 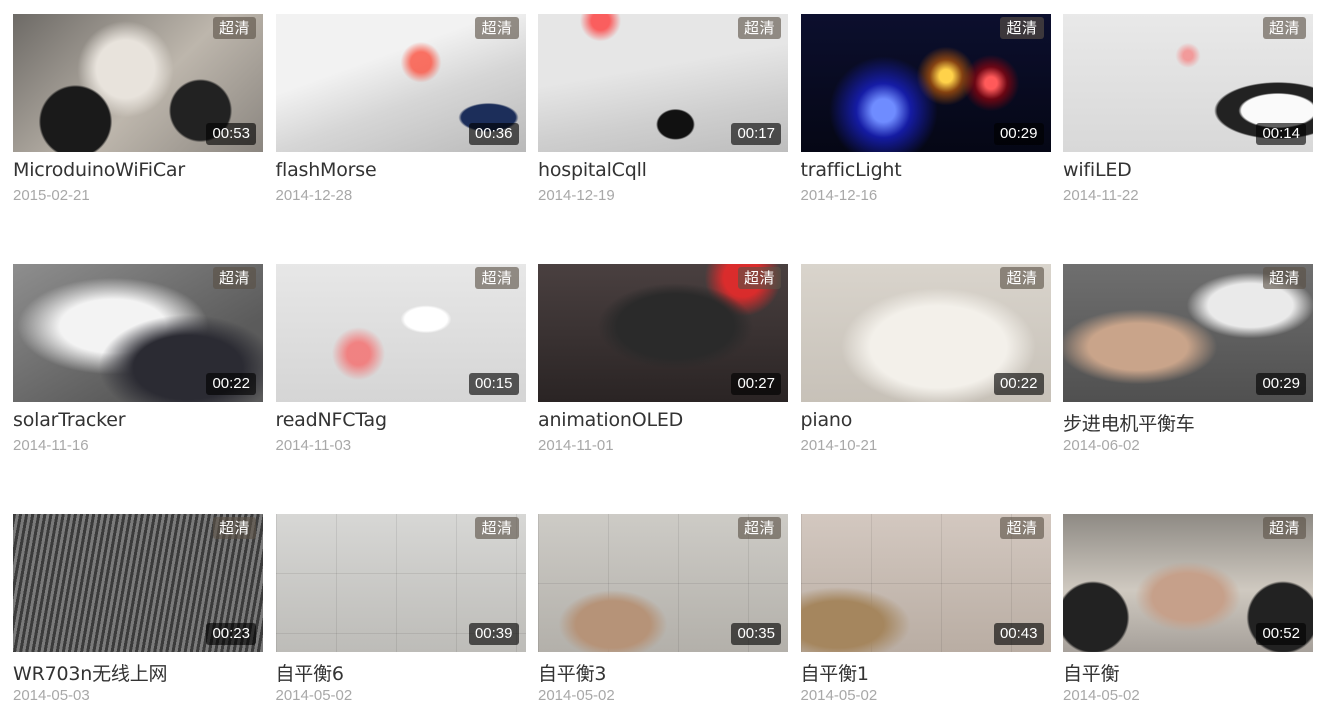 What do you see at coordinates (400, 333) in the screenshot?
I see `video-thumbnail: 超清 00:15` at bounding box center [400, 333].